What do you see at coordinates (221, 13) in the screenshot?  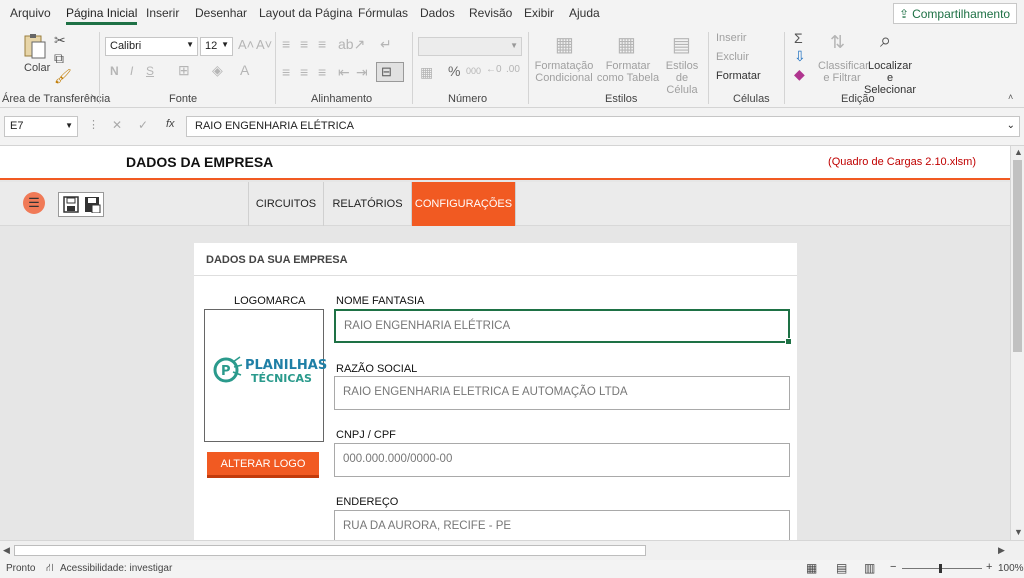 I see `tab-desenhar: Desenhar` at bounding box center [221, 13].